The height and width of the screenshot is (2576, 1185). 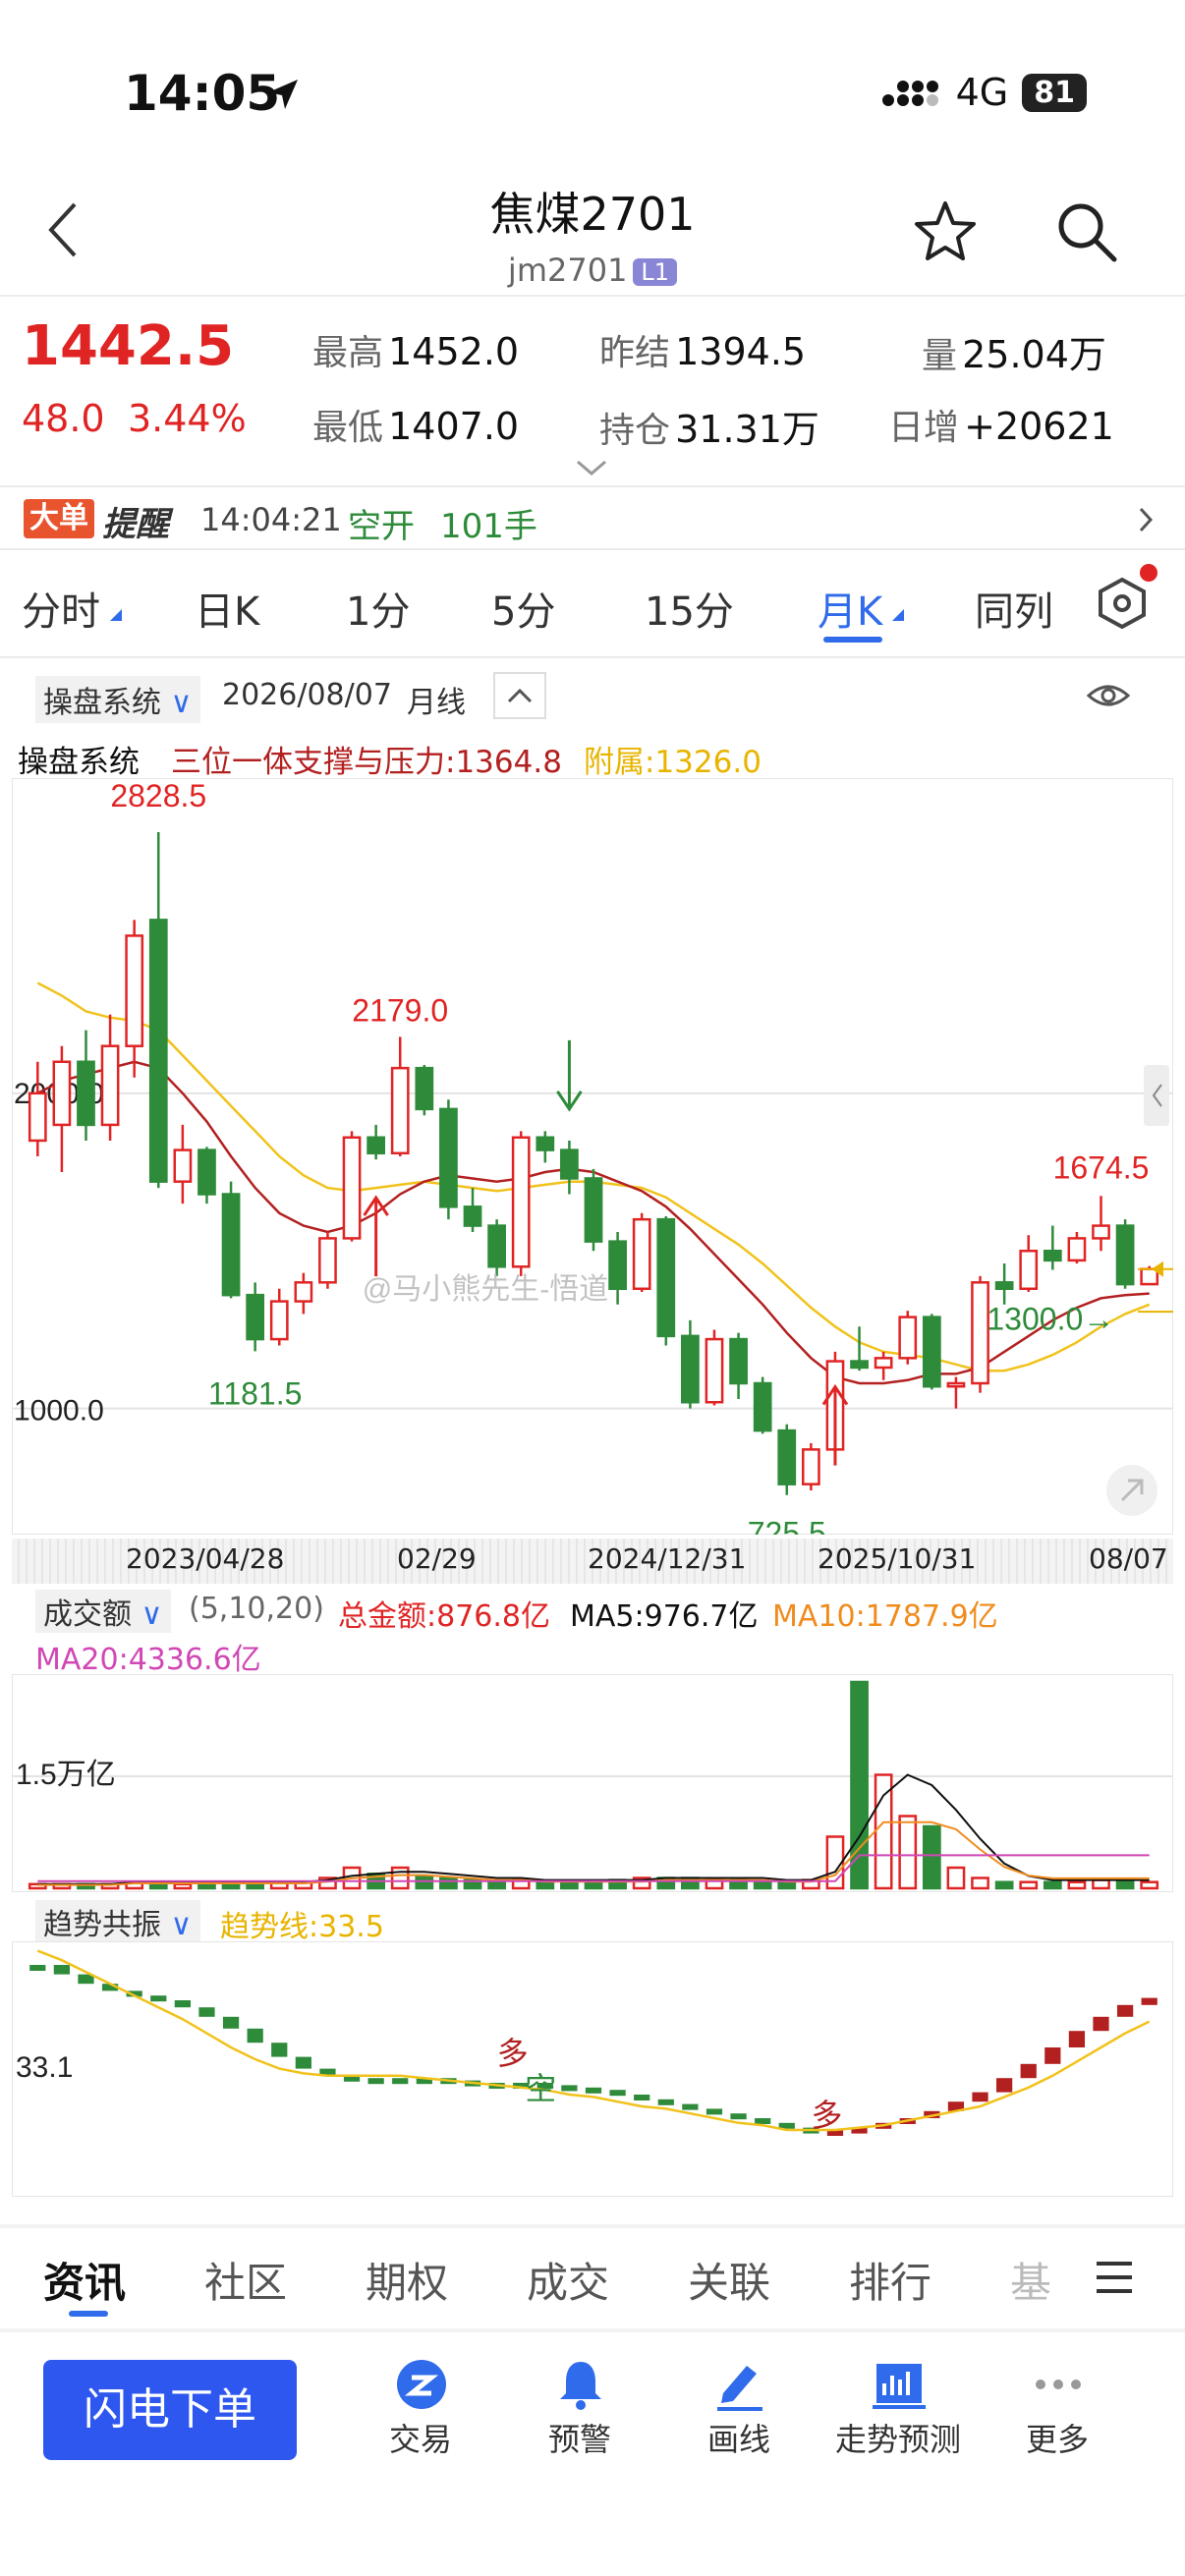 I want to click on high-value: 1452.0, so click(x=454, y=351).